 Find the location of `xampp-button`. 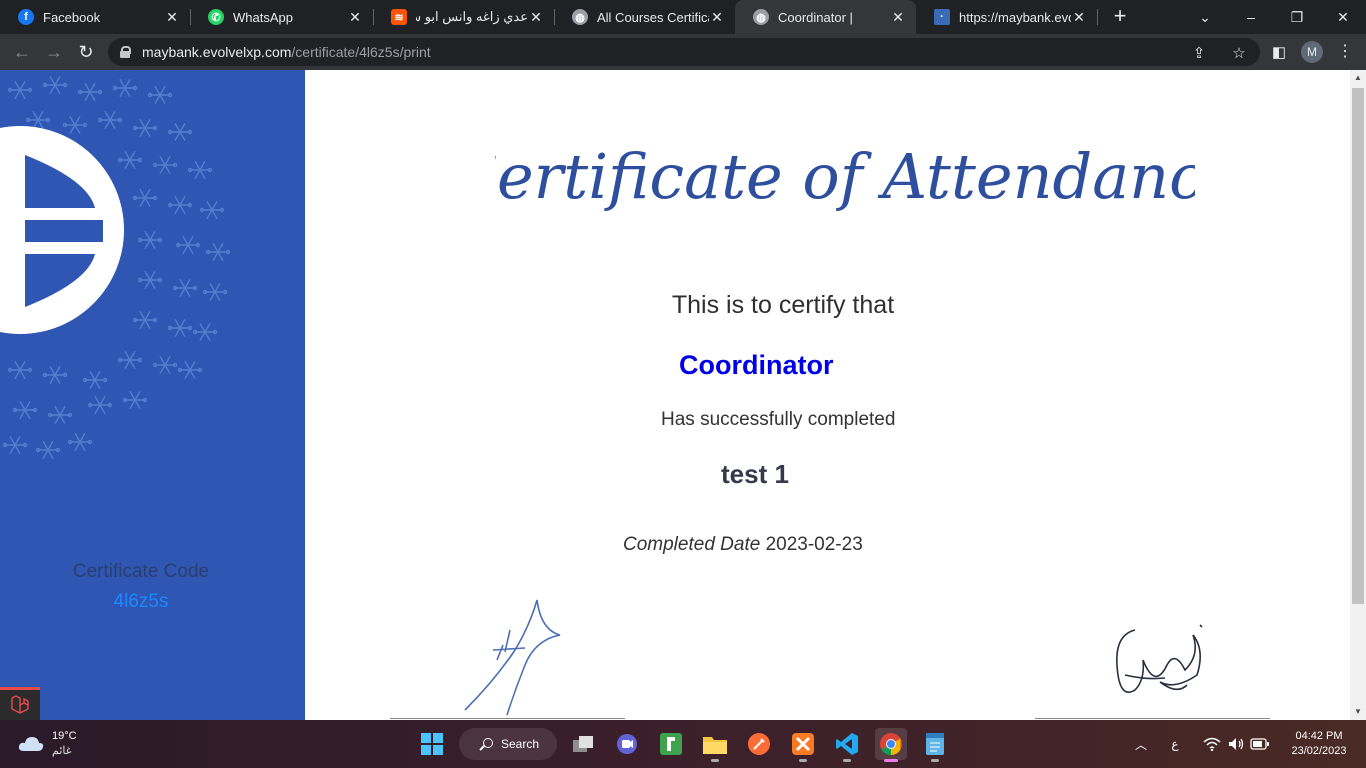

xampp-button is located at coordinates (803, 745).